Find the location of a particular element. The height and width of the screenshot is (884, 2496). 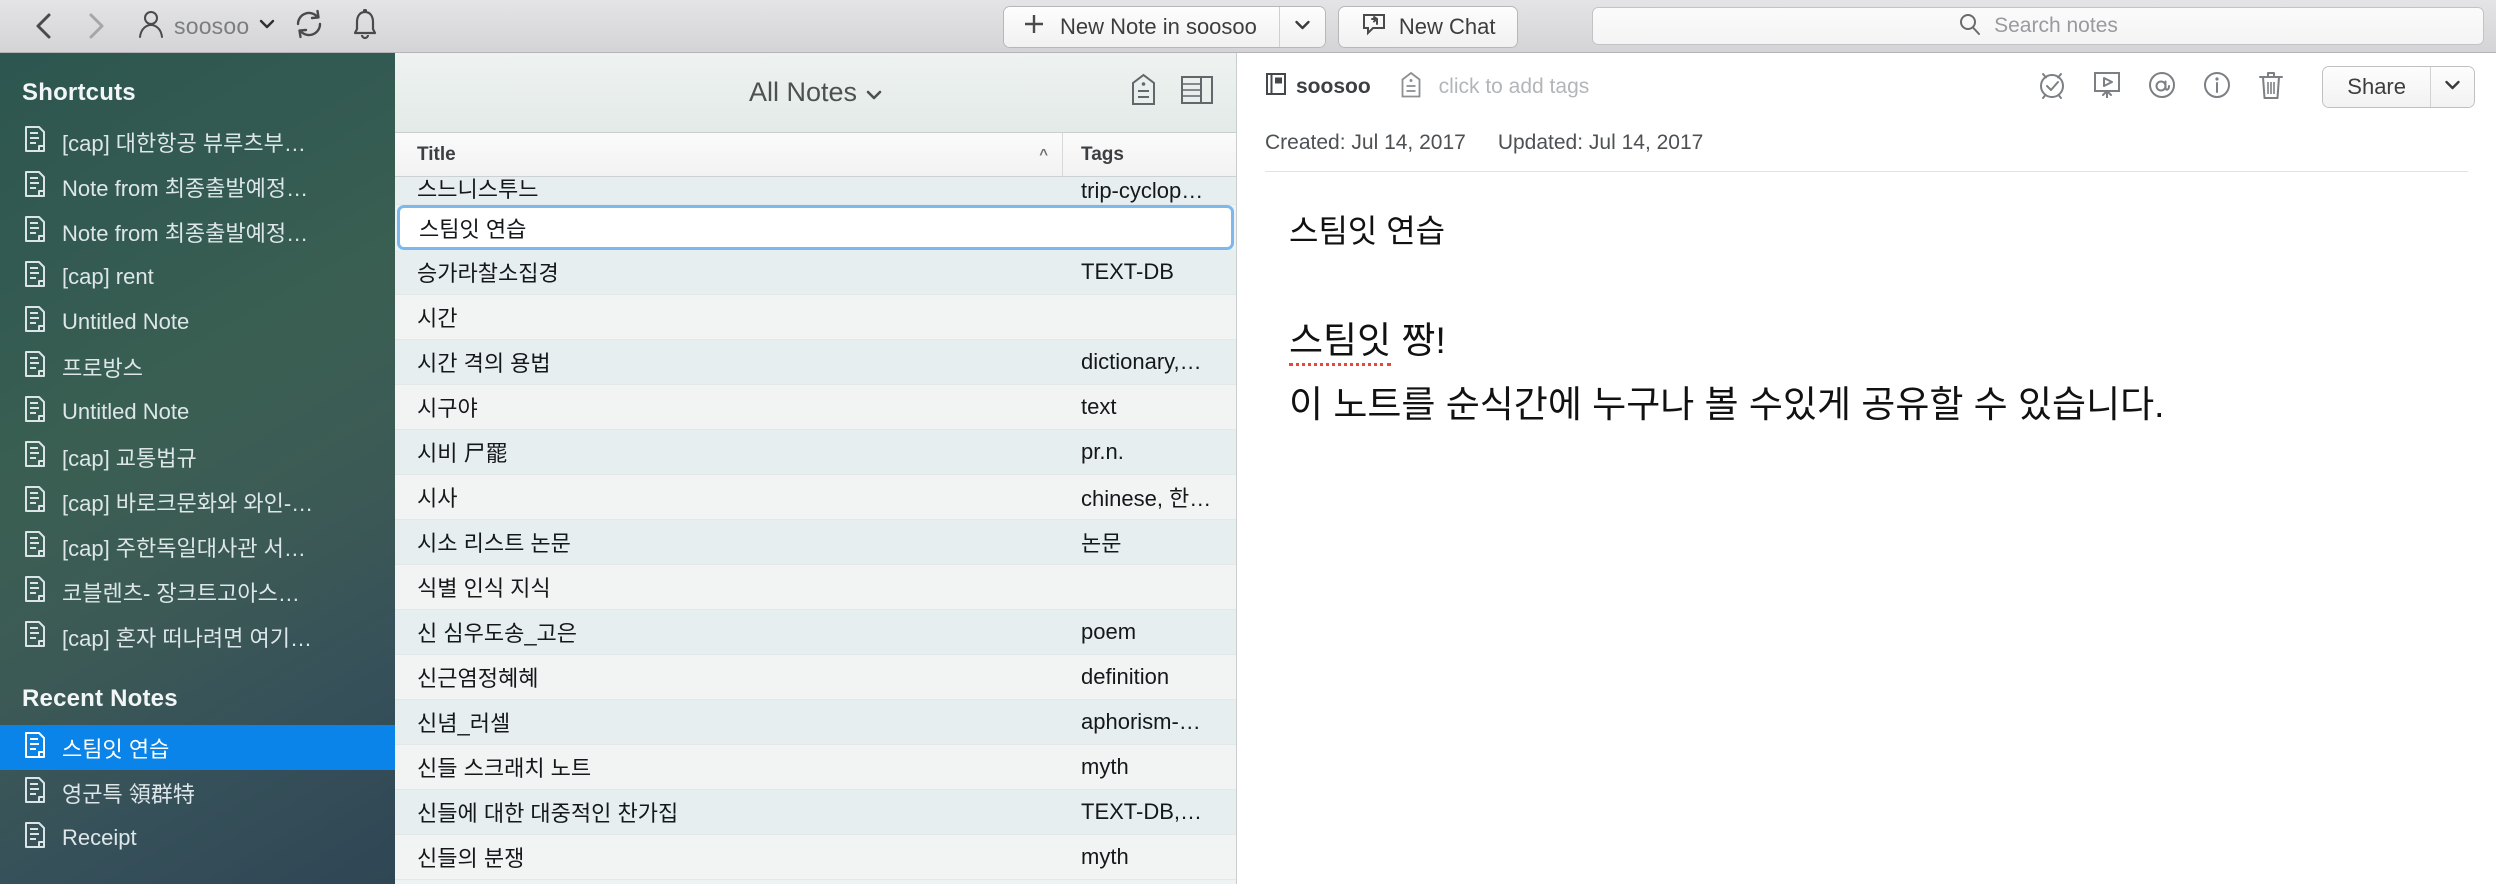

chevron-down-icon is located at coordinates (874, 92).